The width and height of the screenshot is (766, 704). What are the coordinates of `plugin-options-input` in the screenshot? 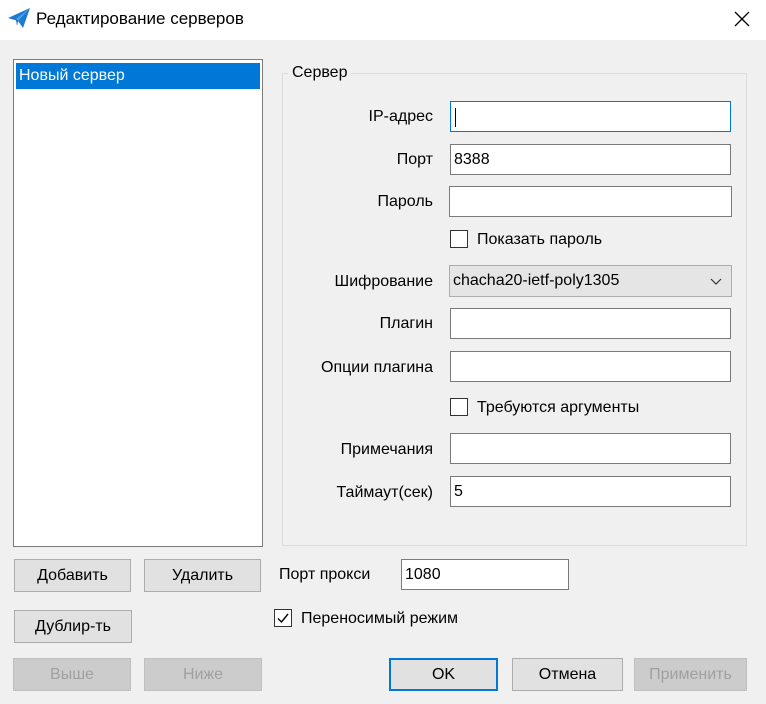 It's located at (590, 366).